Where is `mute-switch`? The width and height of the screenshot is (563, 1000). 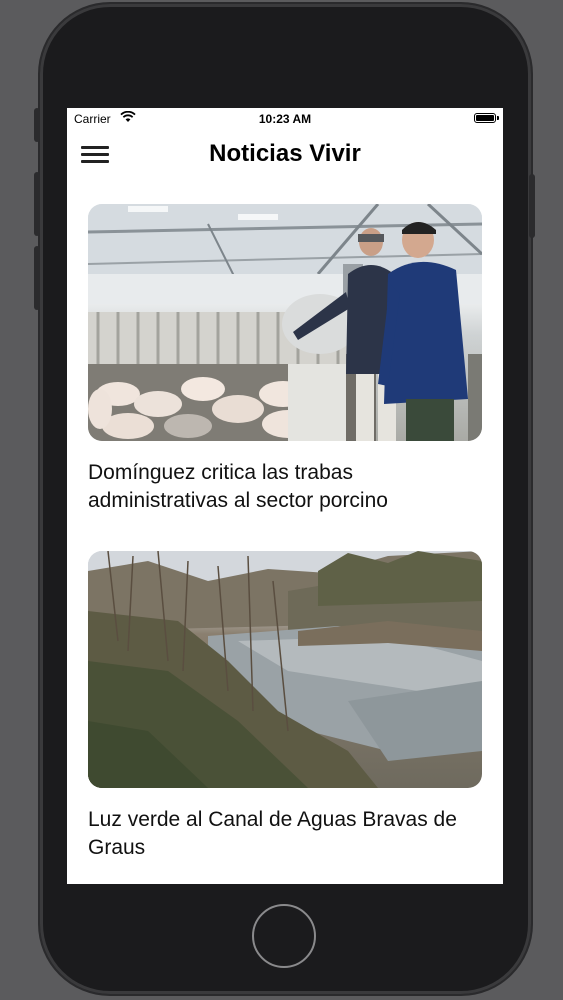
mute-switch is located at coordinates (37, 125).